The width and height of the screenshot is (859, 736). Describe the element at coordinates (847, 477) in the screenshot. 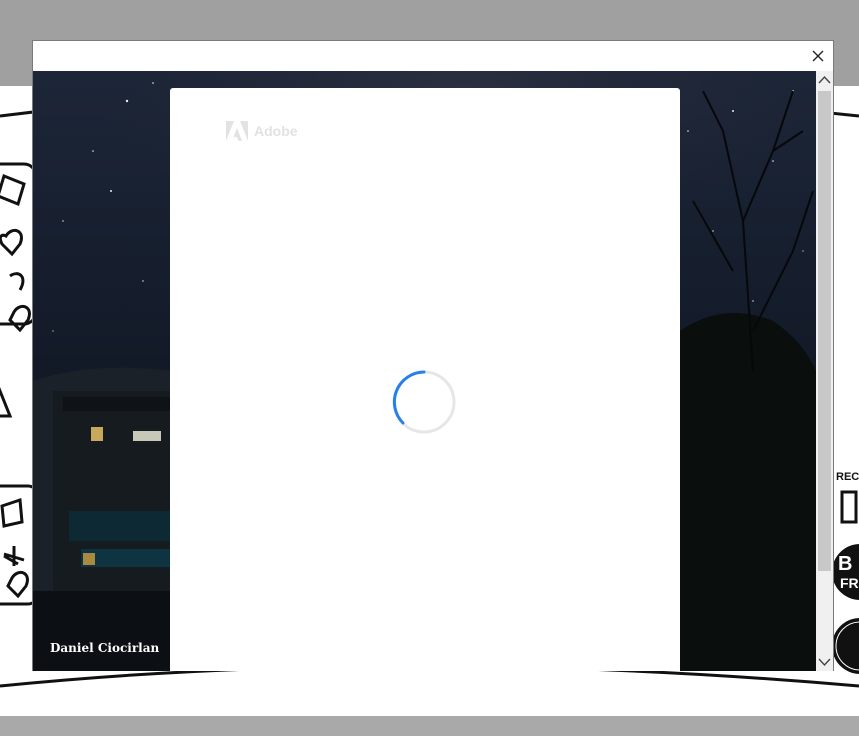

I see `svg-text: RECY` at that location.